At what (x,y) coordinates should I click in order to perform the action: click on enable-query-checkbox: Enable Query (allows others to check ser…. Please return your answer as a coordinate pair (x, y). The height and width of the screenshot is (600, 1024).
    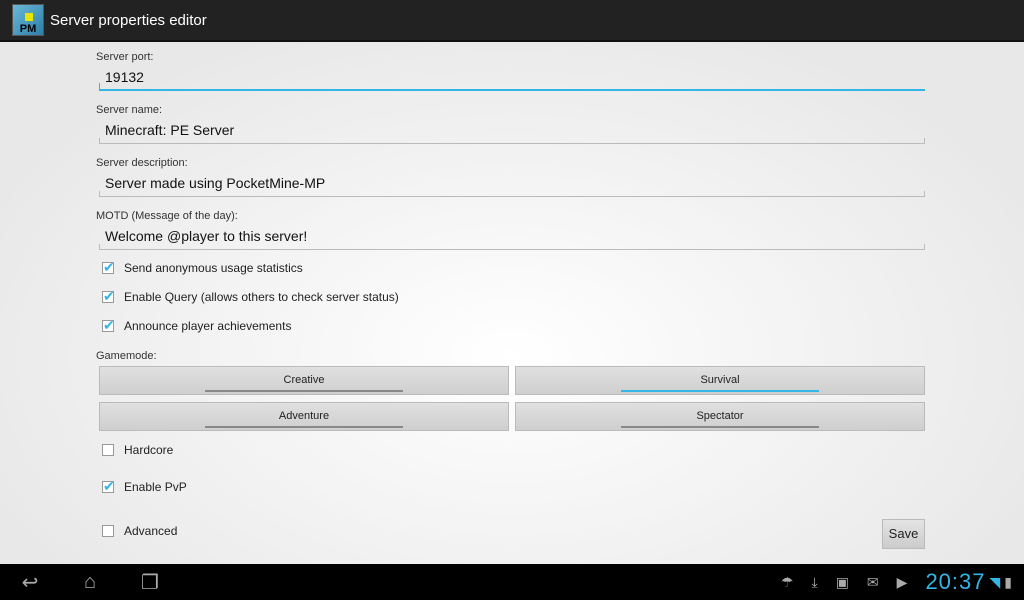
    Looking at the image, I should click on (250, 296).